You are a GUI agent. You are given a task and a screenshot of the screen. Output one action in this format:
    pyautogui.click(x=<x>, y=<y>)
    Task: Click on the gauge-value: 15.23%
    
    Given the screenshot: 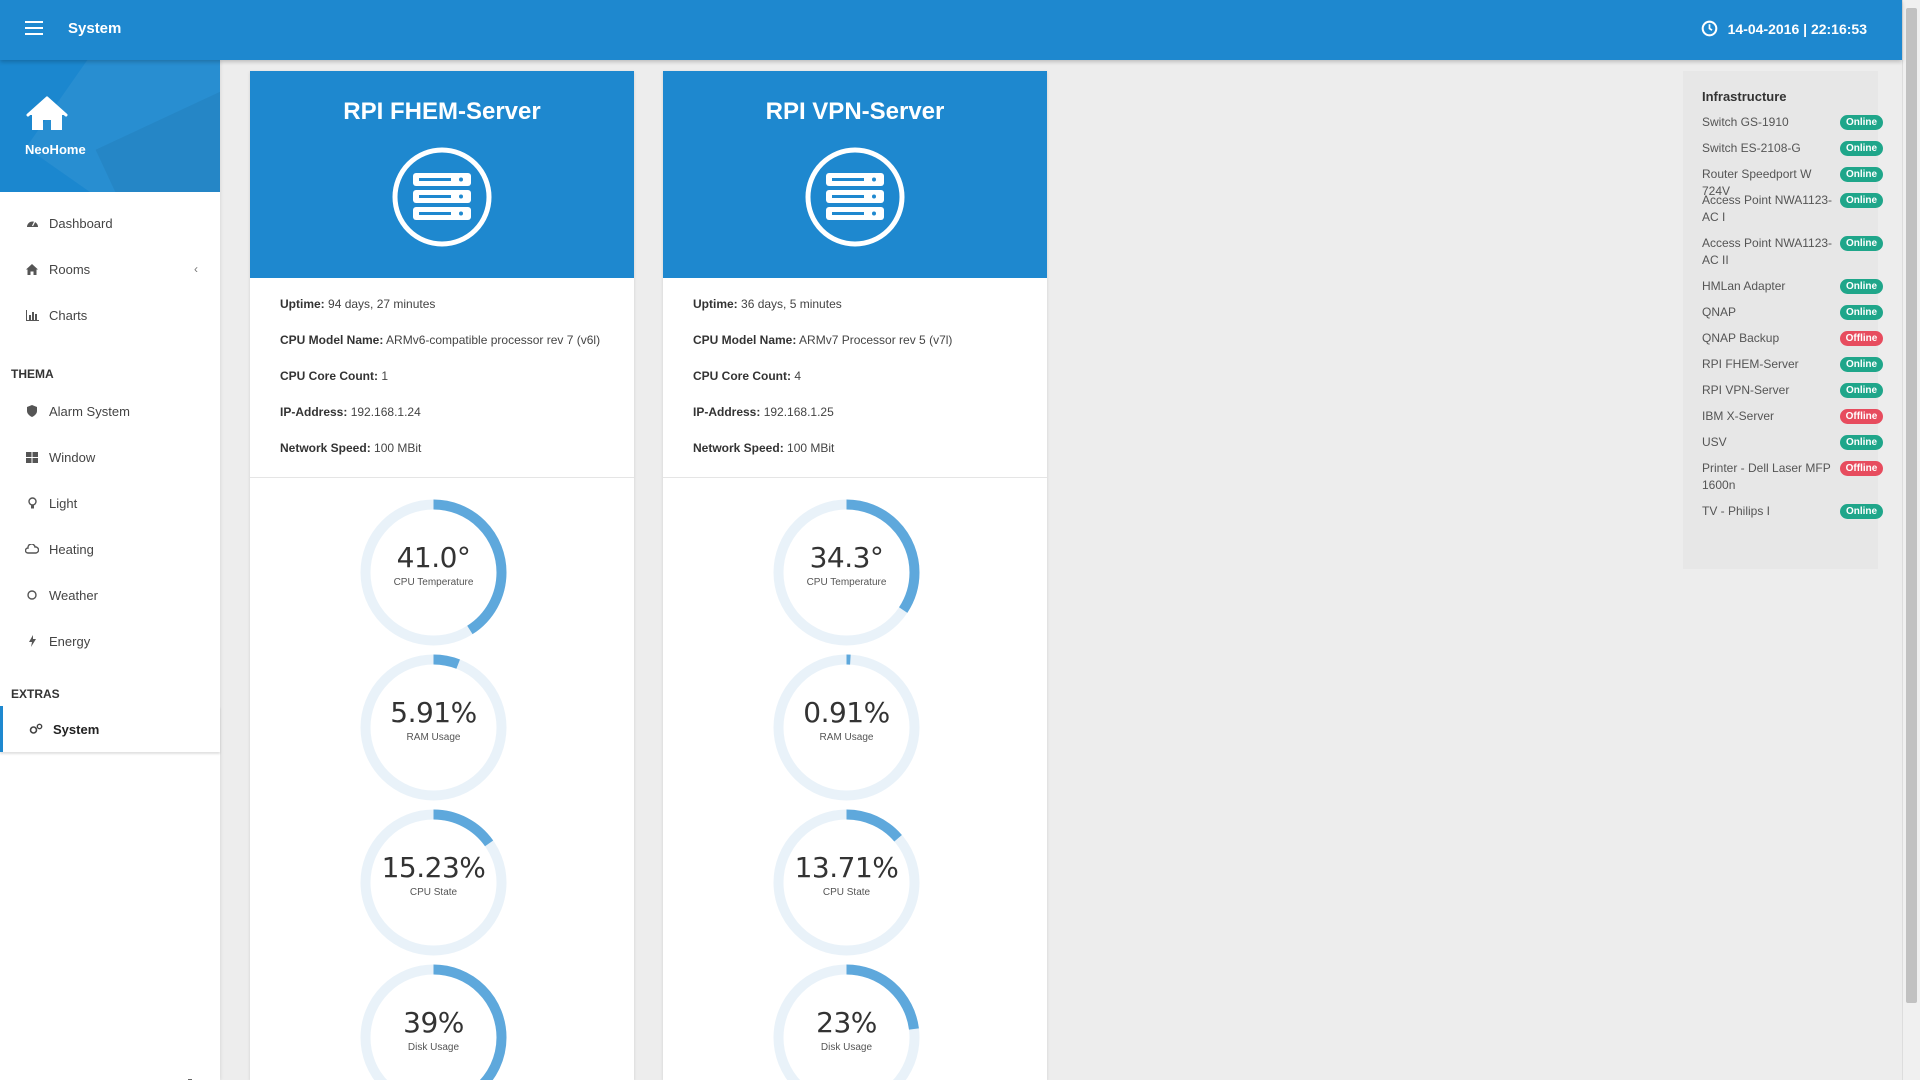 What is the action you would take?
    pyautogui.click(x=433, y=867)
    